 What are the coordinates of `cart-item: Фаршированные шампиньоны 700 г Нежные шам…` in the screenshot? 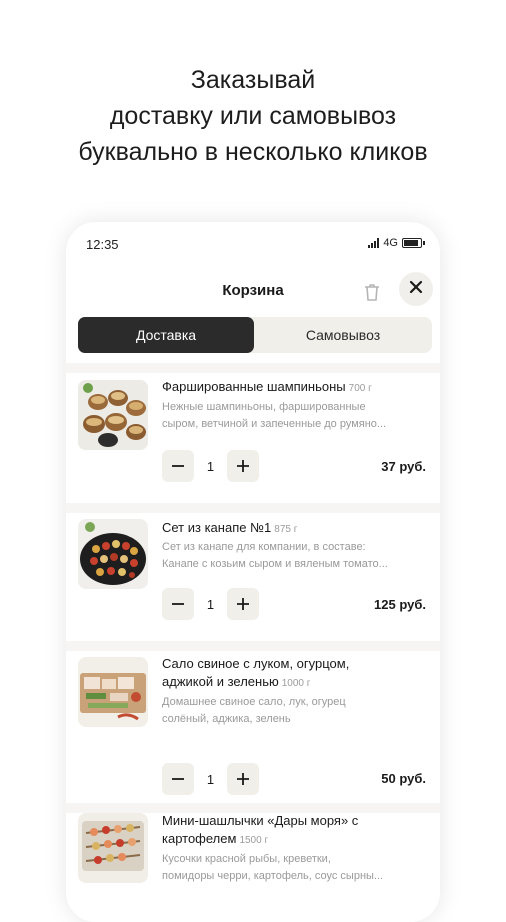 It's located at (253, 438).